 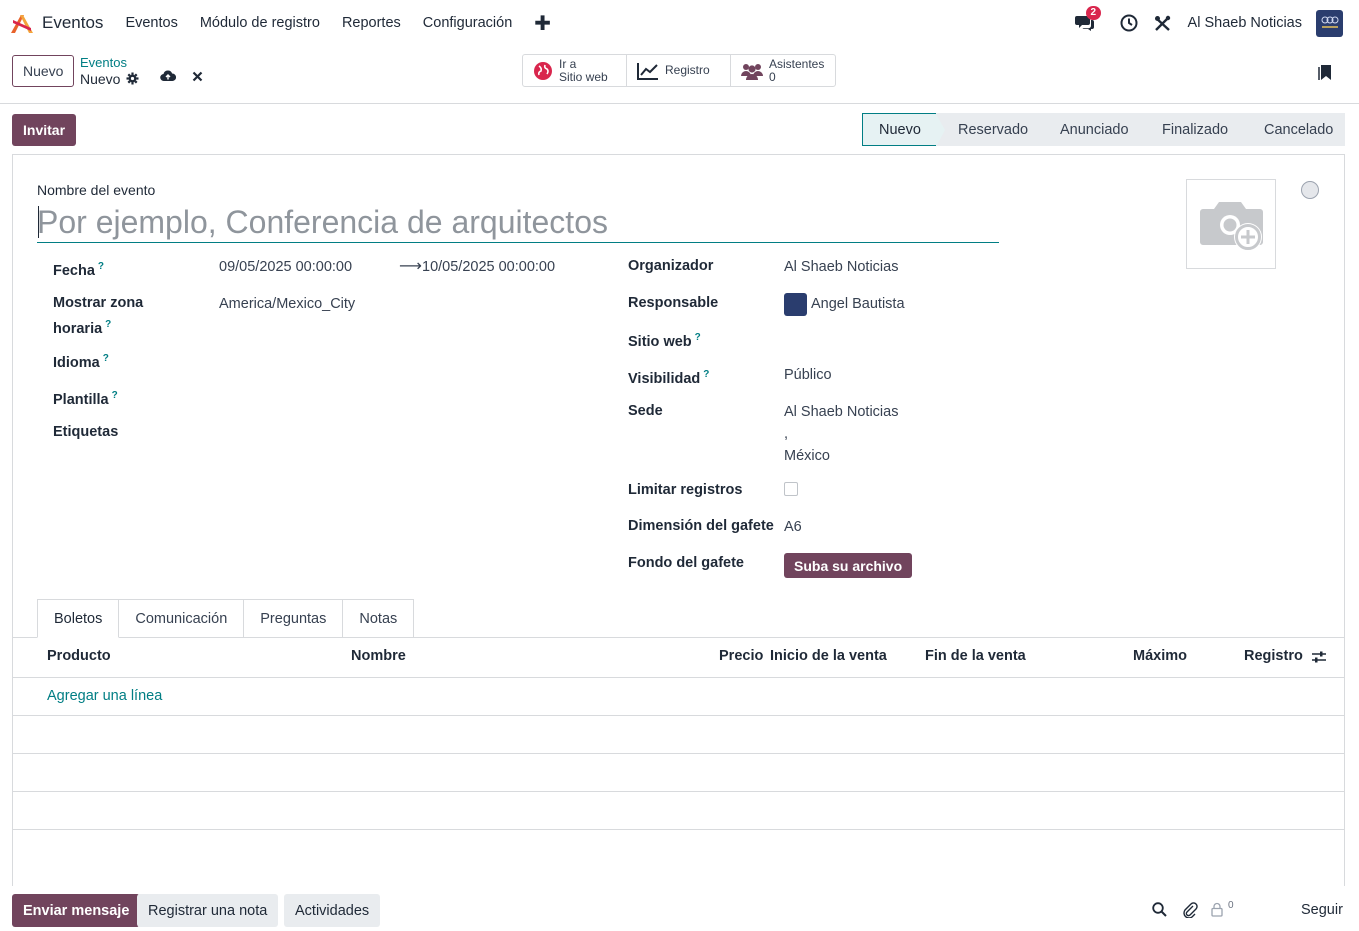 What do you see at coordinates (841, 267) in the screenshot?
I see `organizer-field: Al Shaeb Noticias` at bounding box center [841, 267].